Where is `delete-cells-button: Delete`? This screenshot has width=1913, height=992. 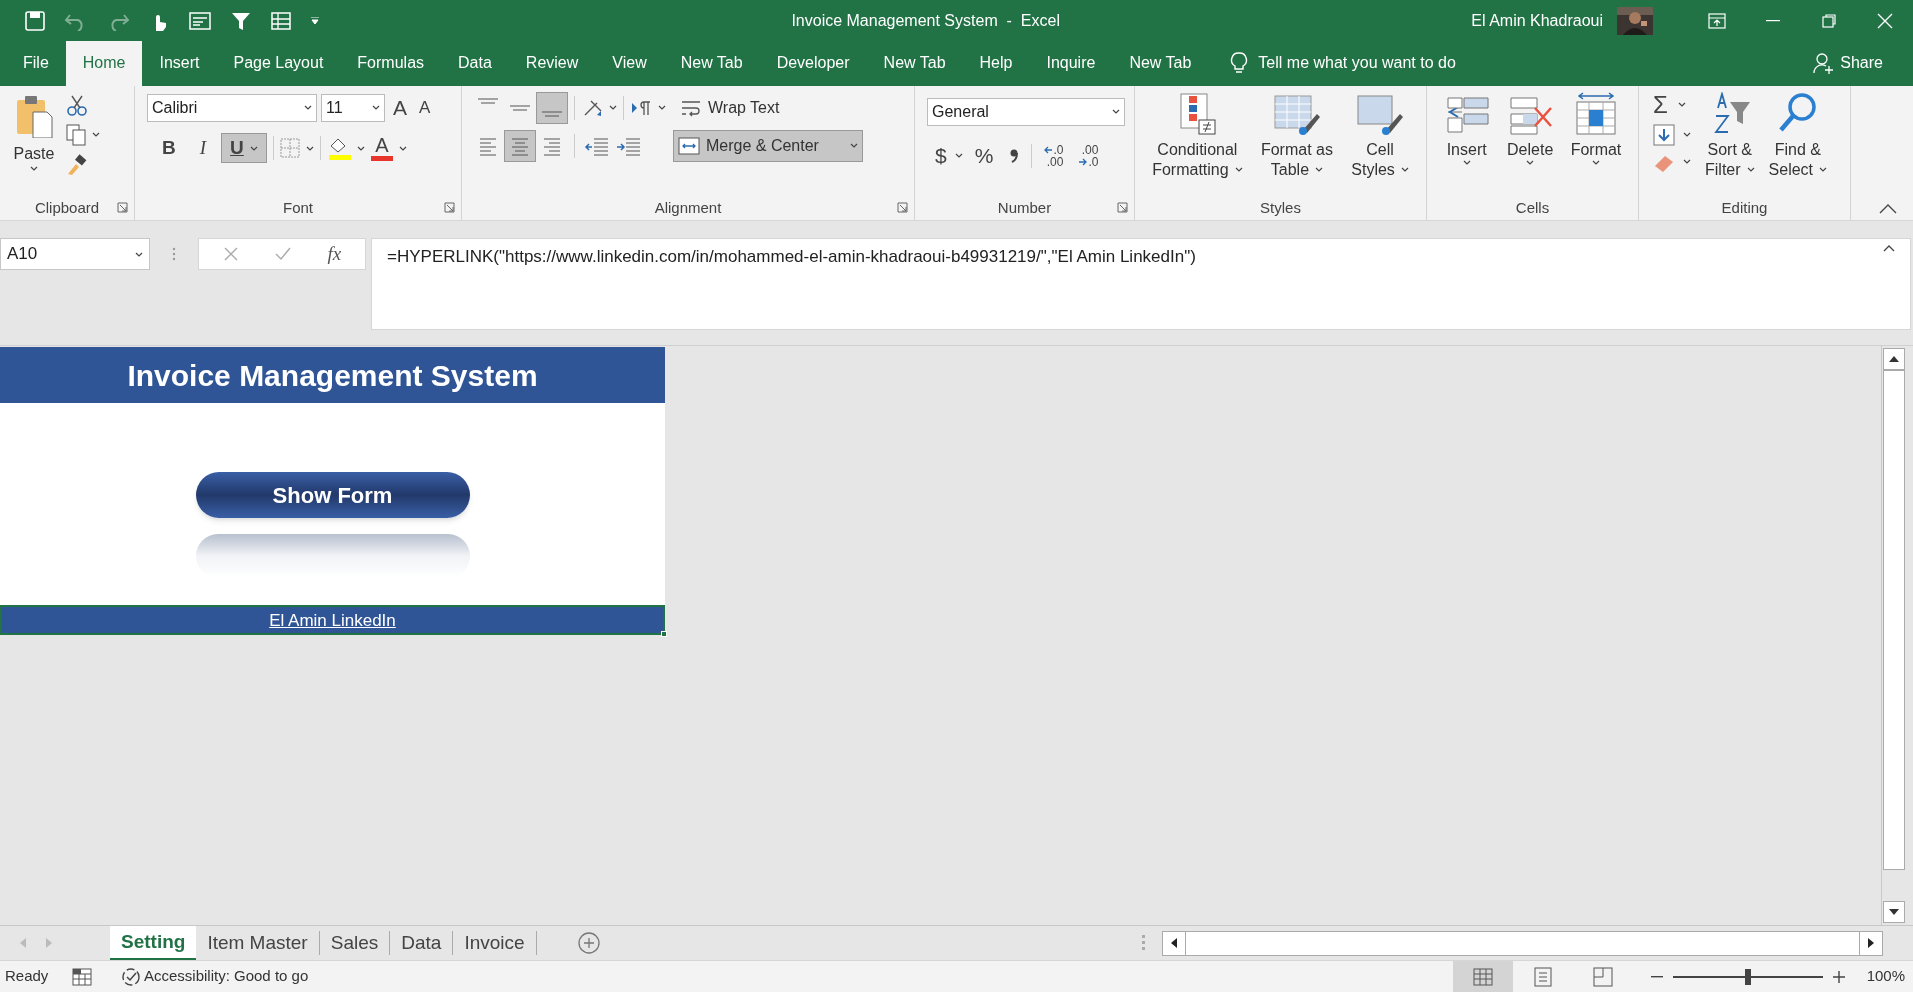
delete-cells-button: Delete is located at coordinates (1530, 128).